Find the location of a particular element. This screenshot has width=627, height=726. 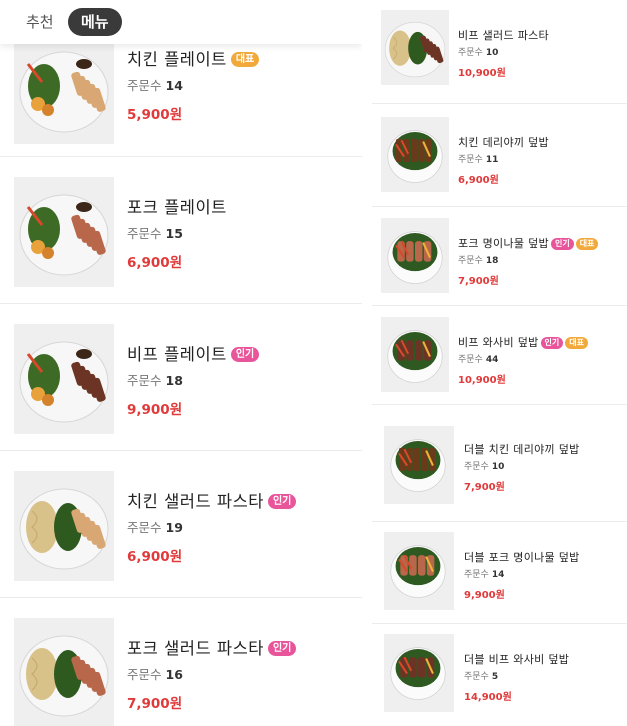

order-count: 주문수 11 is located at coordinates (478, 158).